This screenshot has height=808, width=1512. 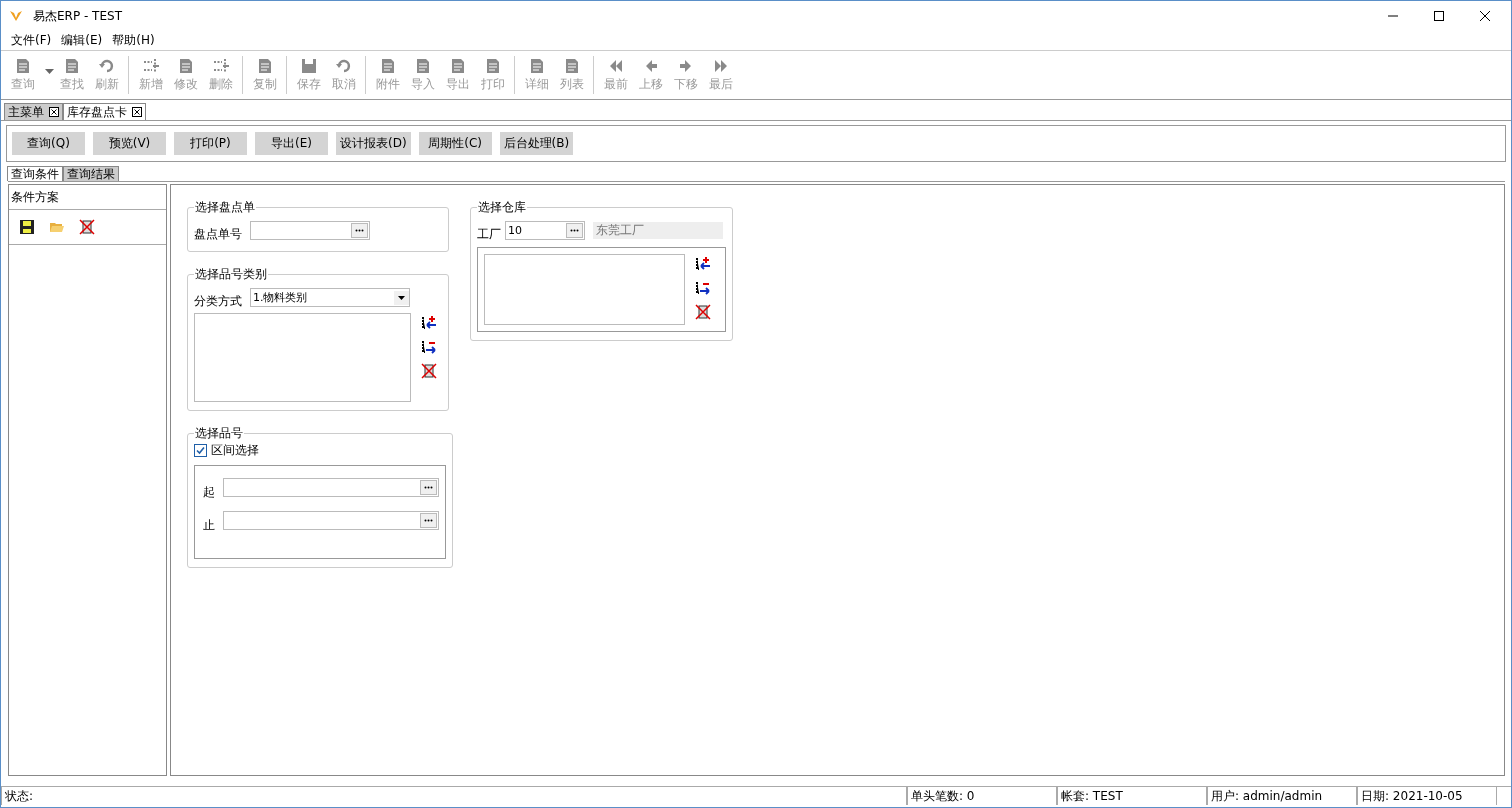 I want to click on refresh-icon, so click(x=106, y=66).